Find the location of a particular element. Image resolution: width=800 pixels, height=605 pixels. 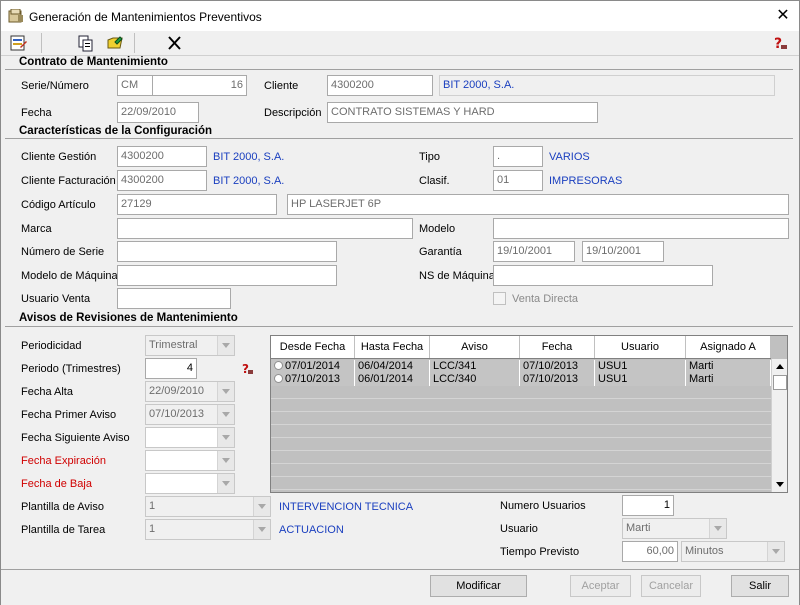

marca-field is located at coordinates (265, 228).